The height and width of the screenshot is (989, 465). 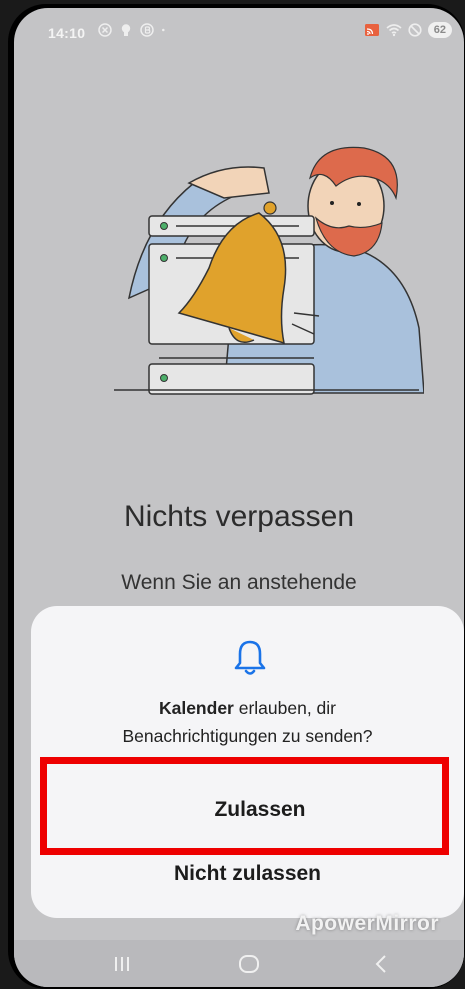 What do you see at coordinates (196, 708) in the screenshot?
I see `app-name: Kalender` at bounding box center [196, 708].